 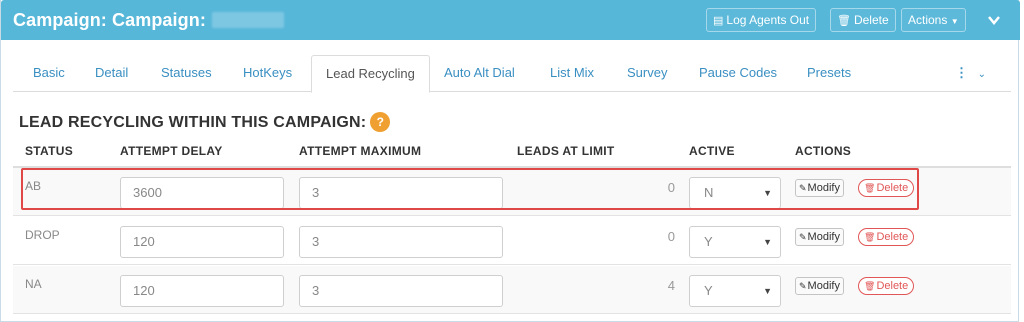 What do you see at coordinates (718, 21) in the screenshot?
I see `bar-chart-icon: ▤` at bounding box center [718, 21].